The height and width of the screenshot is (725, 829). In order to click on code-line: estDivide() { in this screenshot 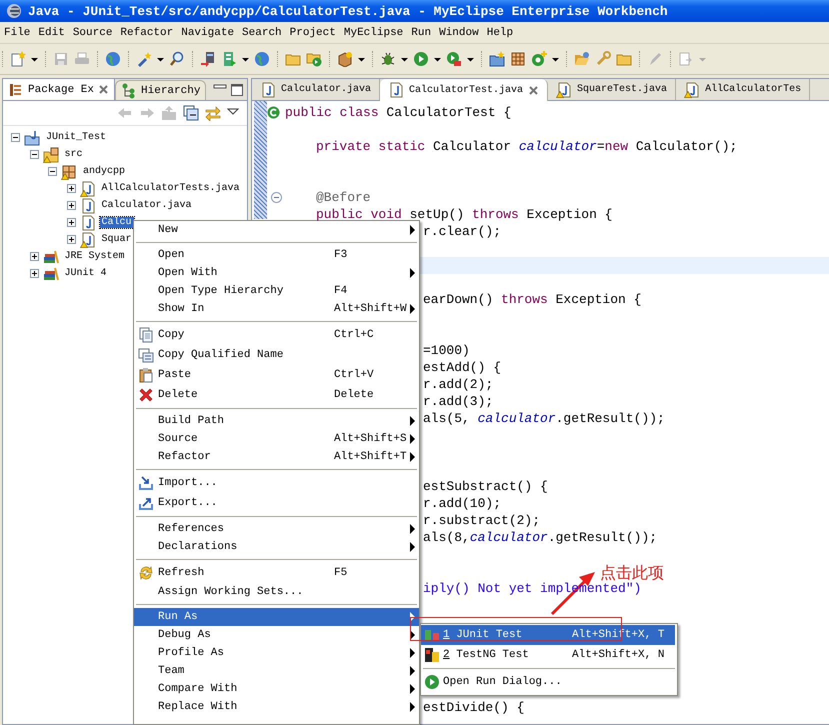, I will do `click(473, 707)`.